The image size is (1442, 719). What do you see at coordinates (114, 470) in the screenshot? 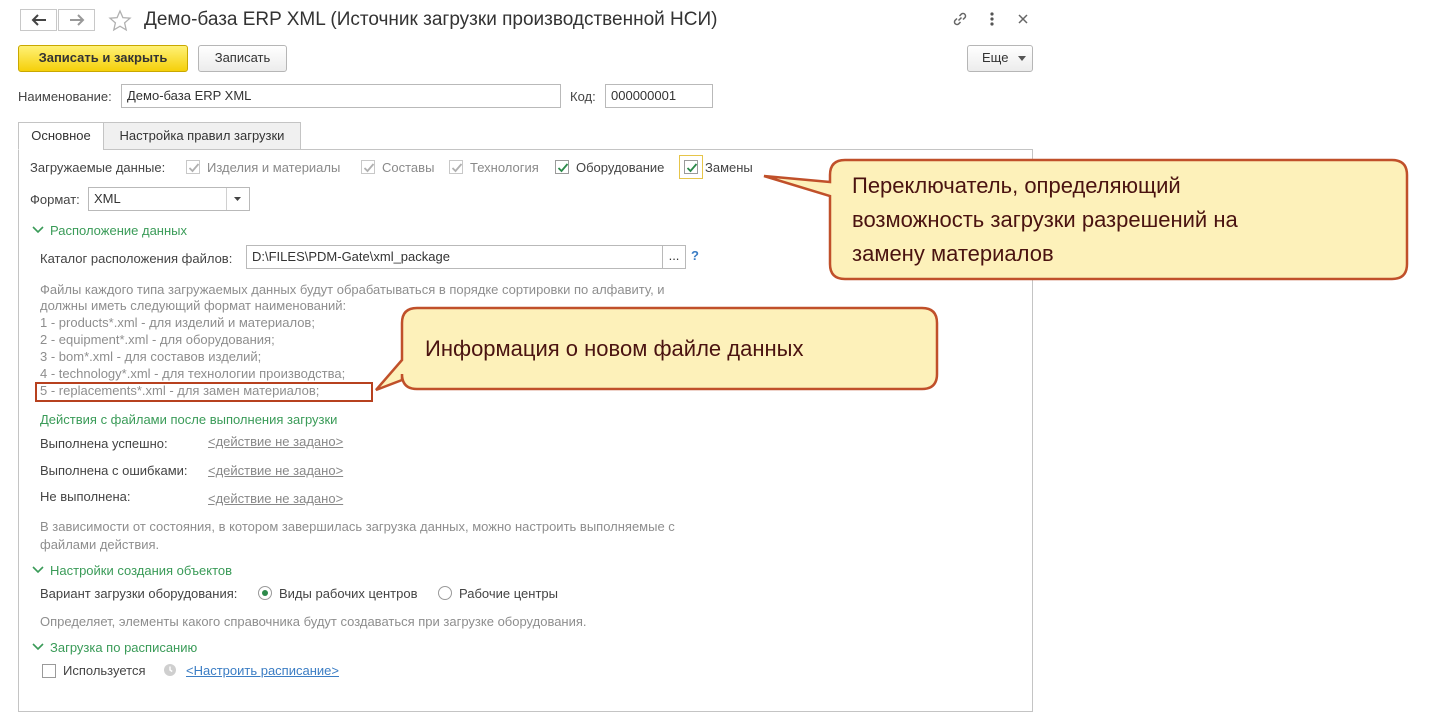
I see `action-errors-label: Выполнена с ошибками:` at bounding box center [114, 470].